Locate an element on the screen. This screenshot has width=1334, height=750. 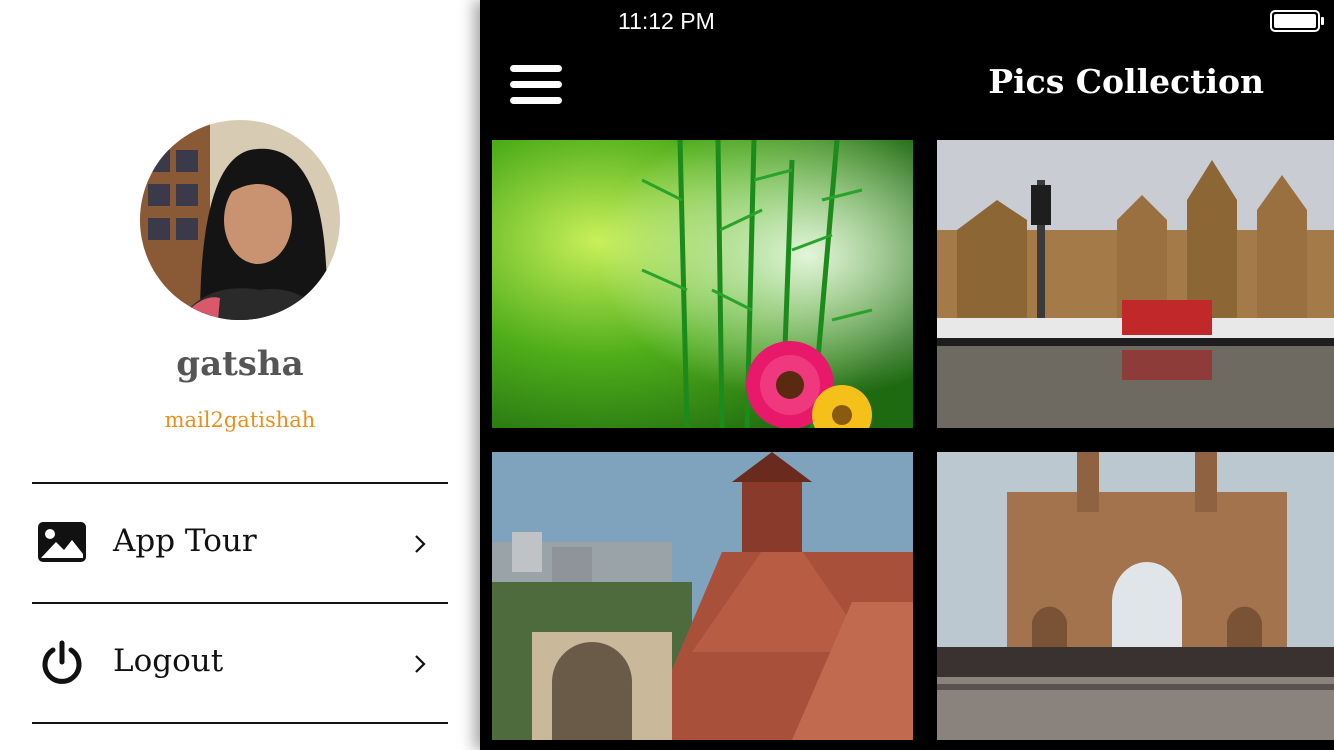
page-title: Pics Collection is located at coordinates (1126, 81).